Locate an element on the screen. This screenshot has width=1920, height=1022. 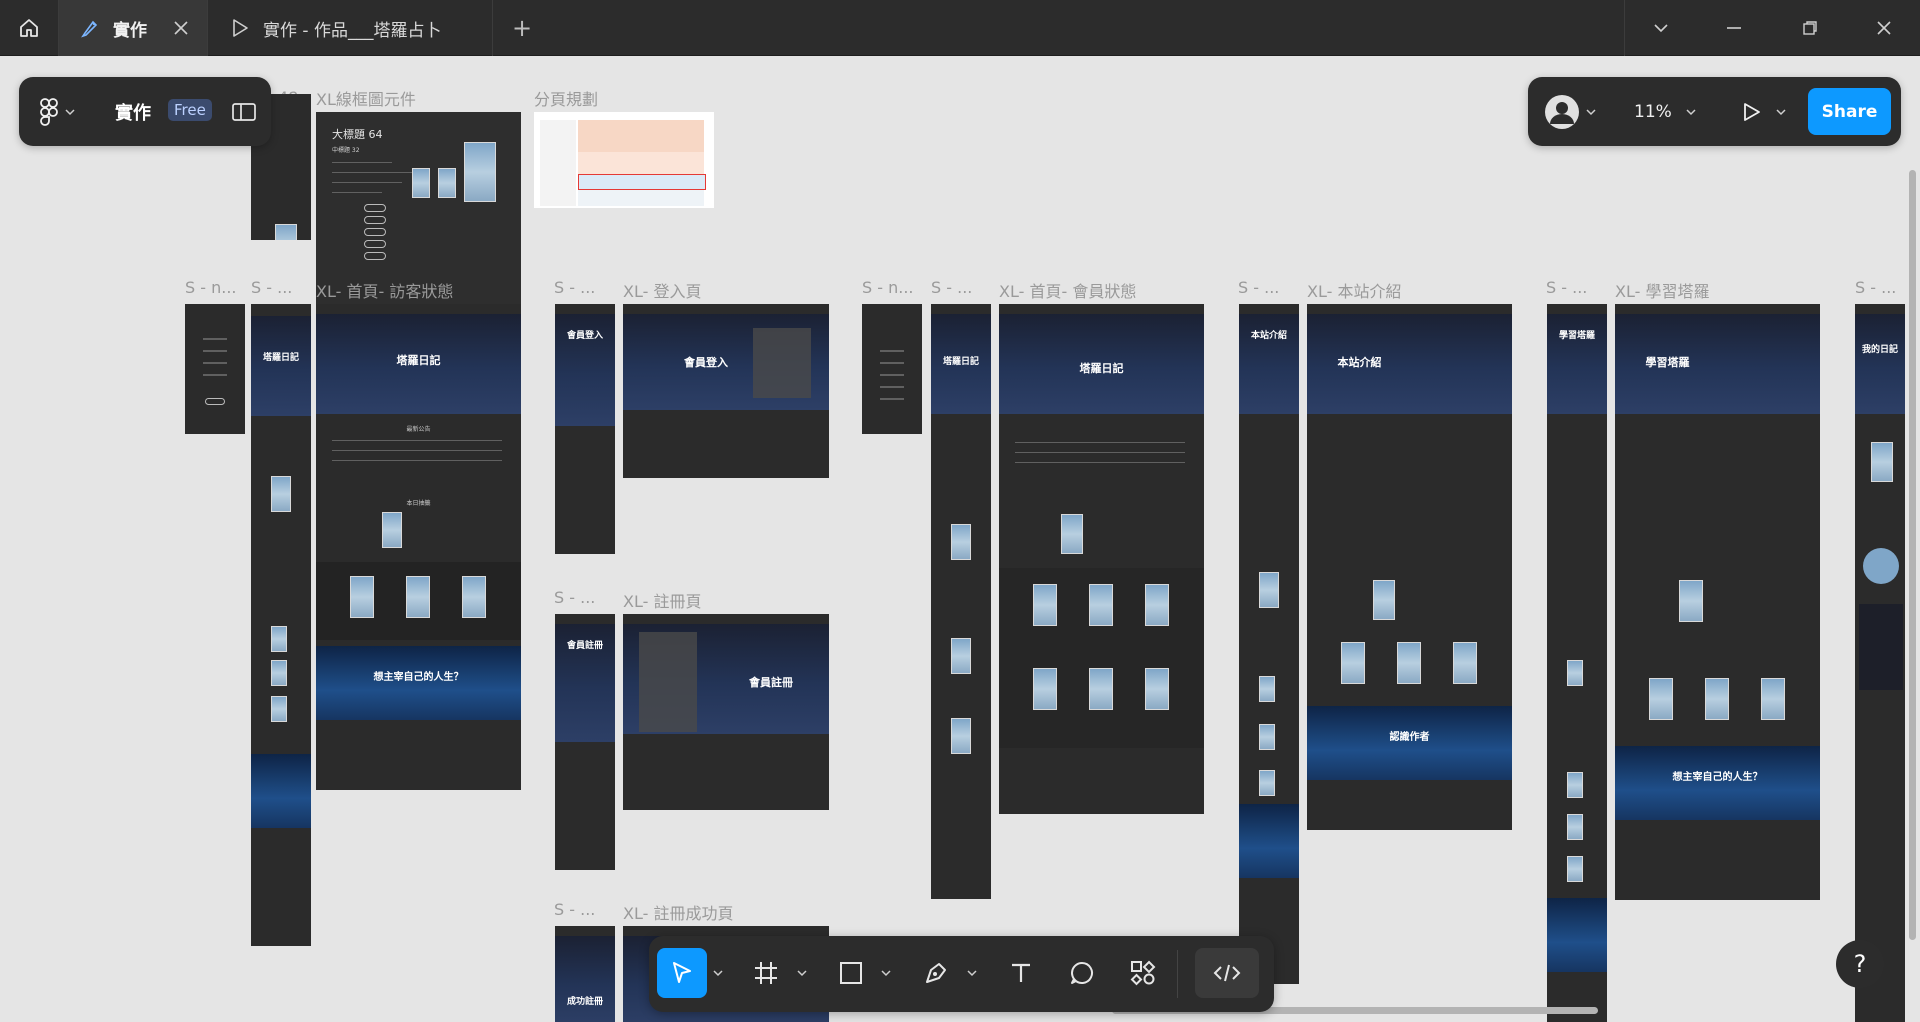
zoom-control: 11% is located at coordinates (1660, 112).